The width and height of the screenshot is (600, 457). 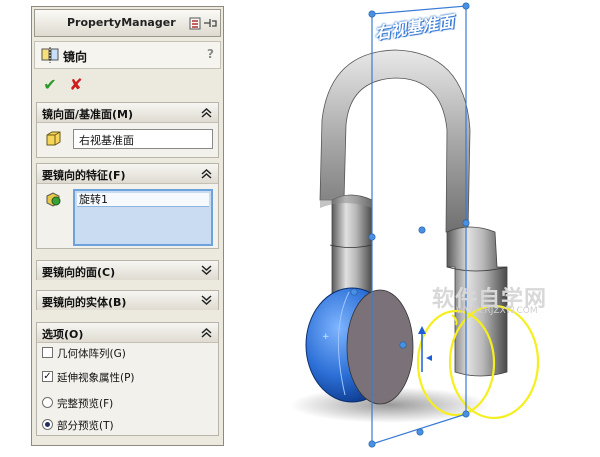 I want to click on options-header-label: 选项(O), so click(x=63, y=334).